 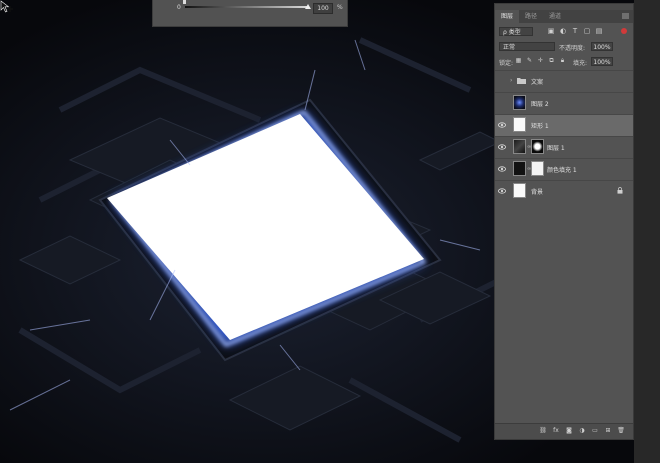 I want to click on tab-layers: 图层, so click(x=507, y=16).